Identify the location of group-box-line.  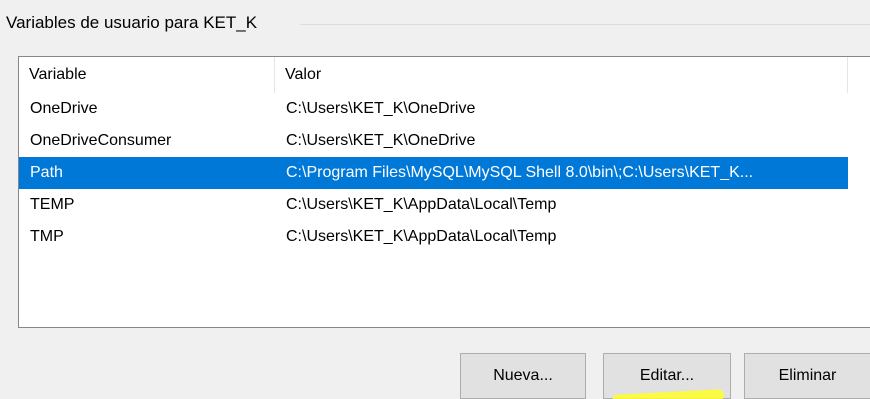
(585, 24).